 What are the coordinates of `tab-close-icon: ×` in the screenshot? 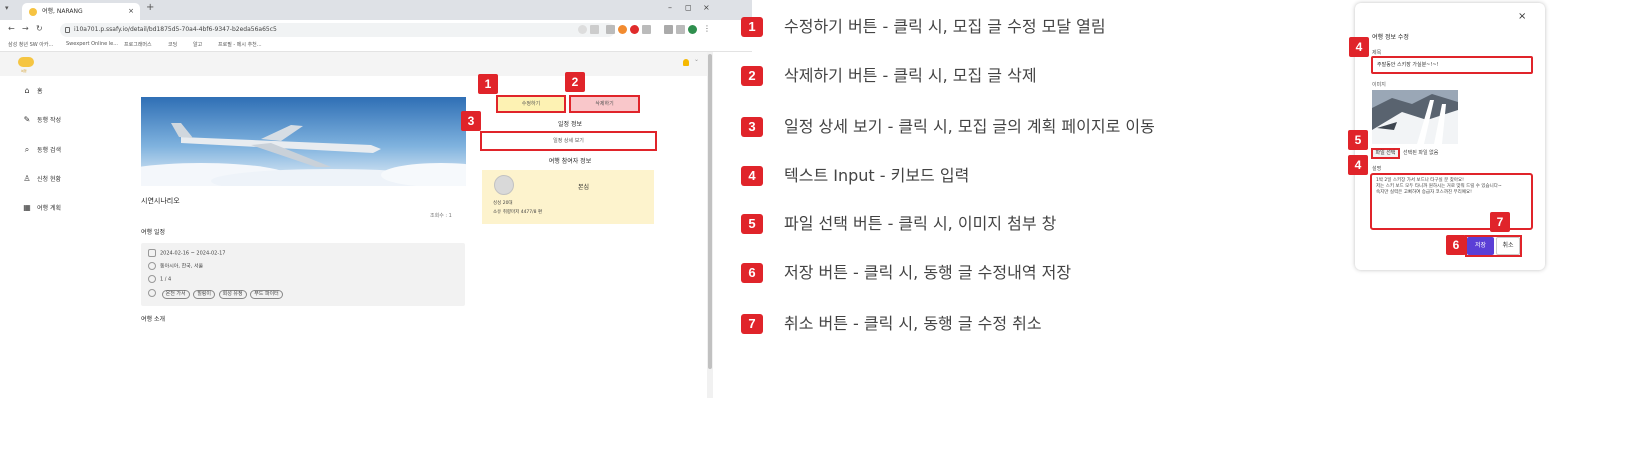 It's located at (131, 11).